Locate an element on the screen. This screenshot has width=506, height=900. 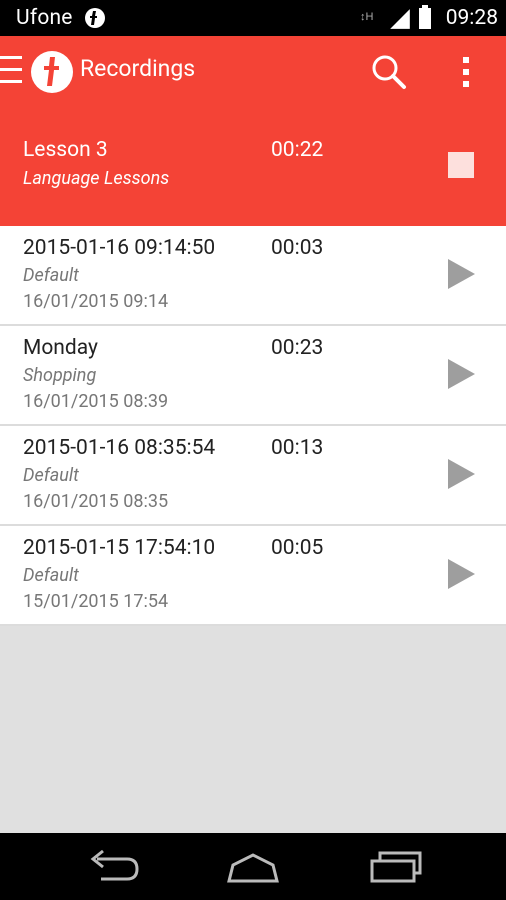
drawer-menu-icon is located at coordinates (11, 70).